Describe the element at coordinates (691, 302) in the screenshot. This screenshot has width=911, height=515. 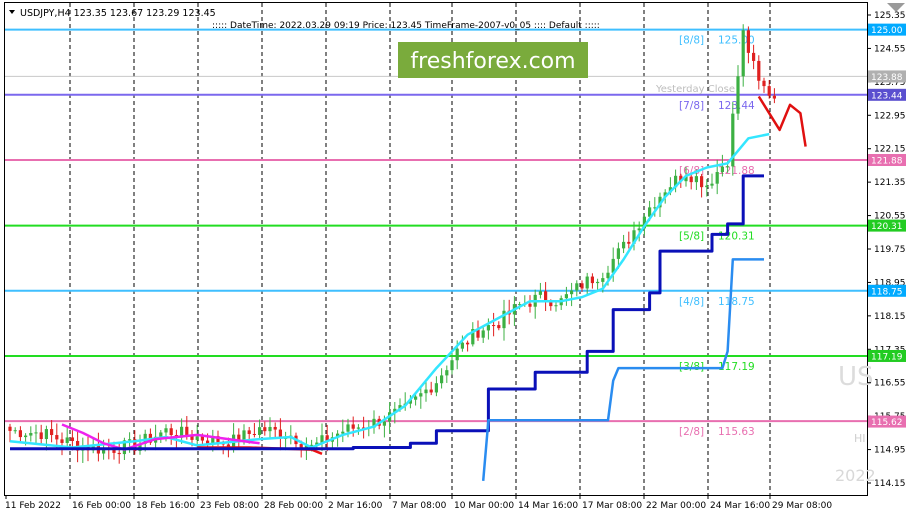
I see `murrey-level-label: [4/8]` at that location.